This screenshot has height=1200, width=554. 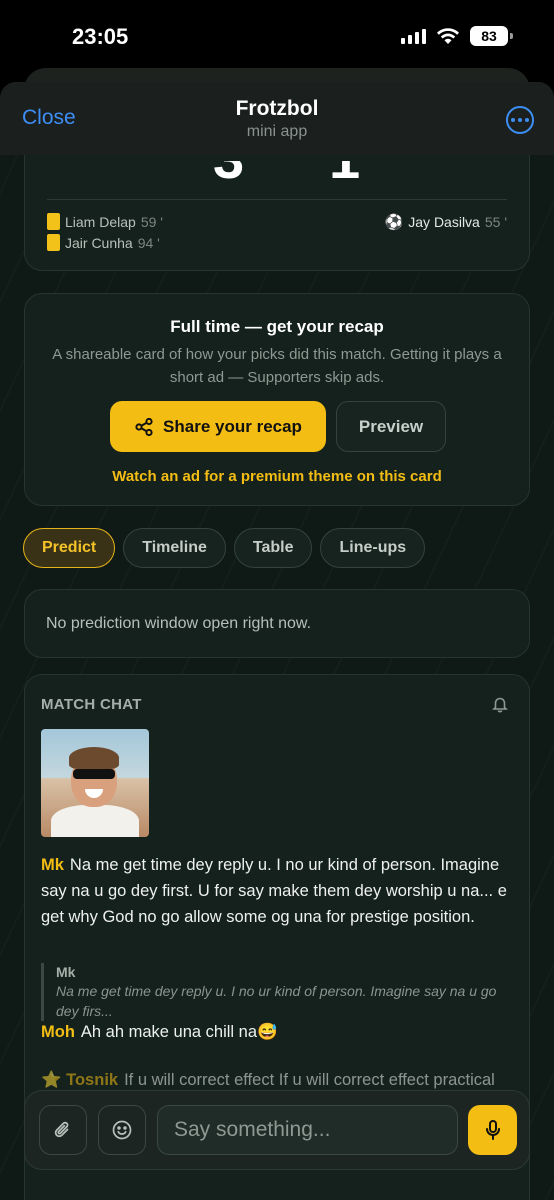 What do you see at coordinates (99, 242) in the screenshot?
I see `event-player: Jair Cunha` at bounding box center [99, 242].